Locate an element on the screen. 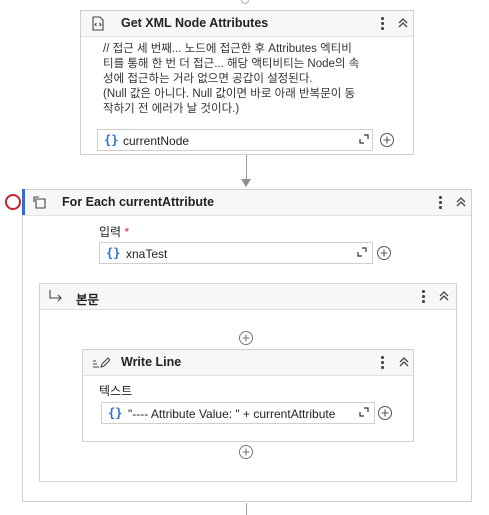  text-label: 텍스트 is located at coordinates (116, 391).